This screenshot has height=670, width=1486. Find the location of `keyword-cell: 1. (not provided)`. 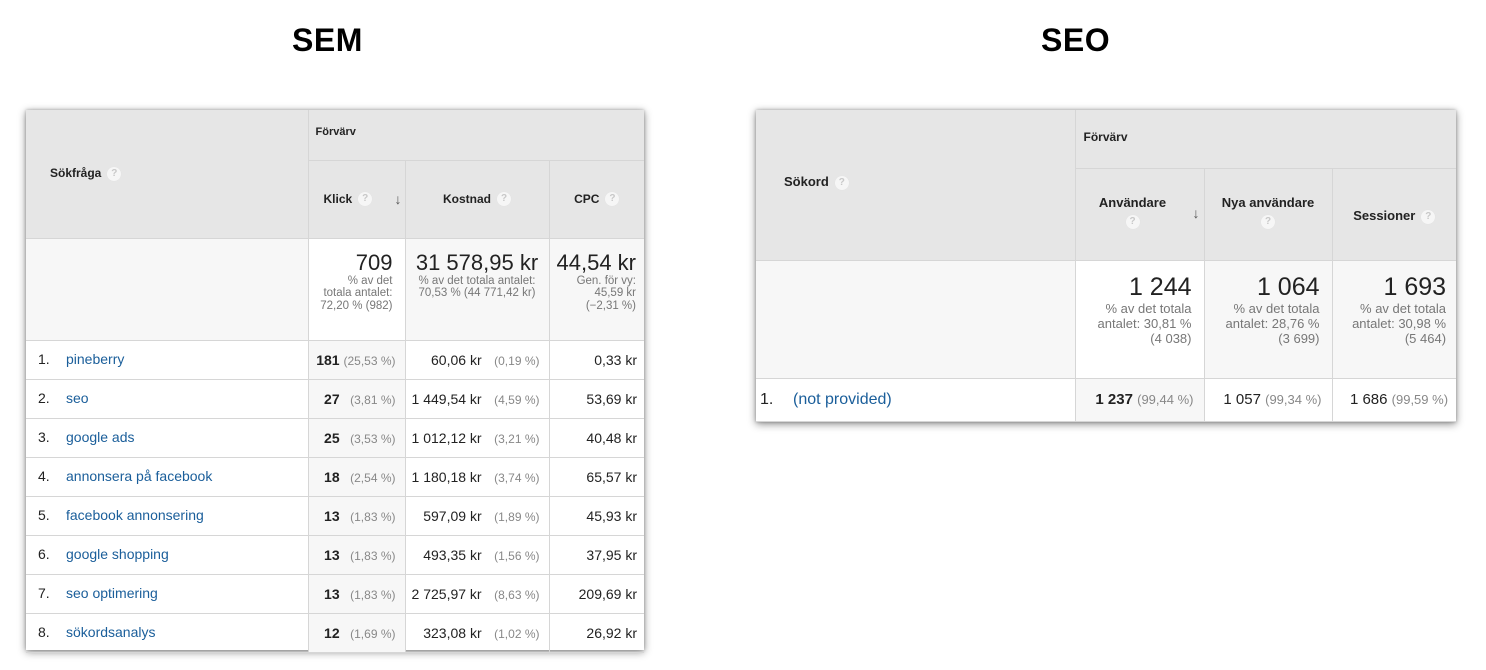

keyword-cell: 1. (not provided) is located at coordinates (916, 399).